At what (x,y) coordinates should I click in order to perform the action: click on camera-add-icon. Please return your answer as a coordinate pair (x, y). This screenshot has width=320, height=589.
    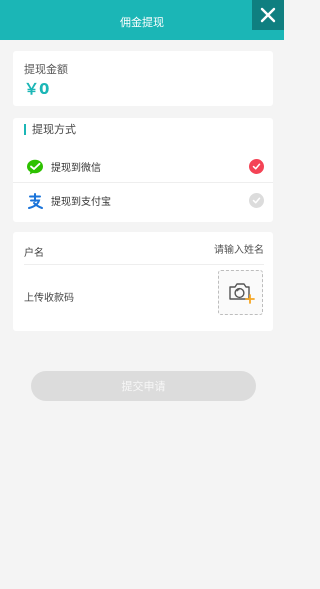
    Looking at the image, I should click on (241, 293).